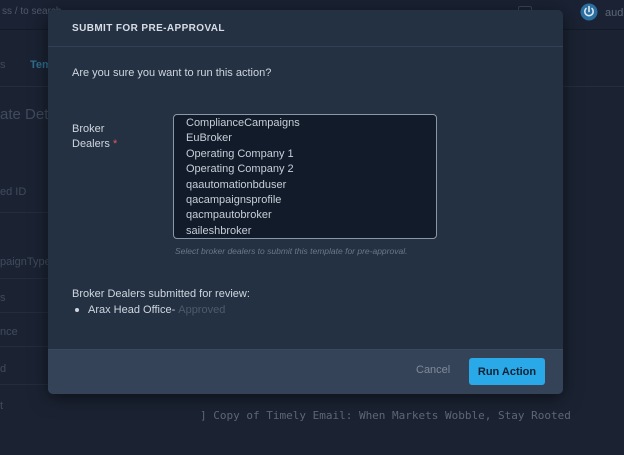 The height and width of the screenshot is (455, 624). I want to click on field-label: d, so click(3, 369).